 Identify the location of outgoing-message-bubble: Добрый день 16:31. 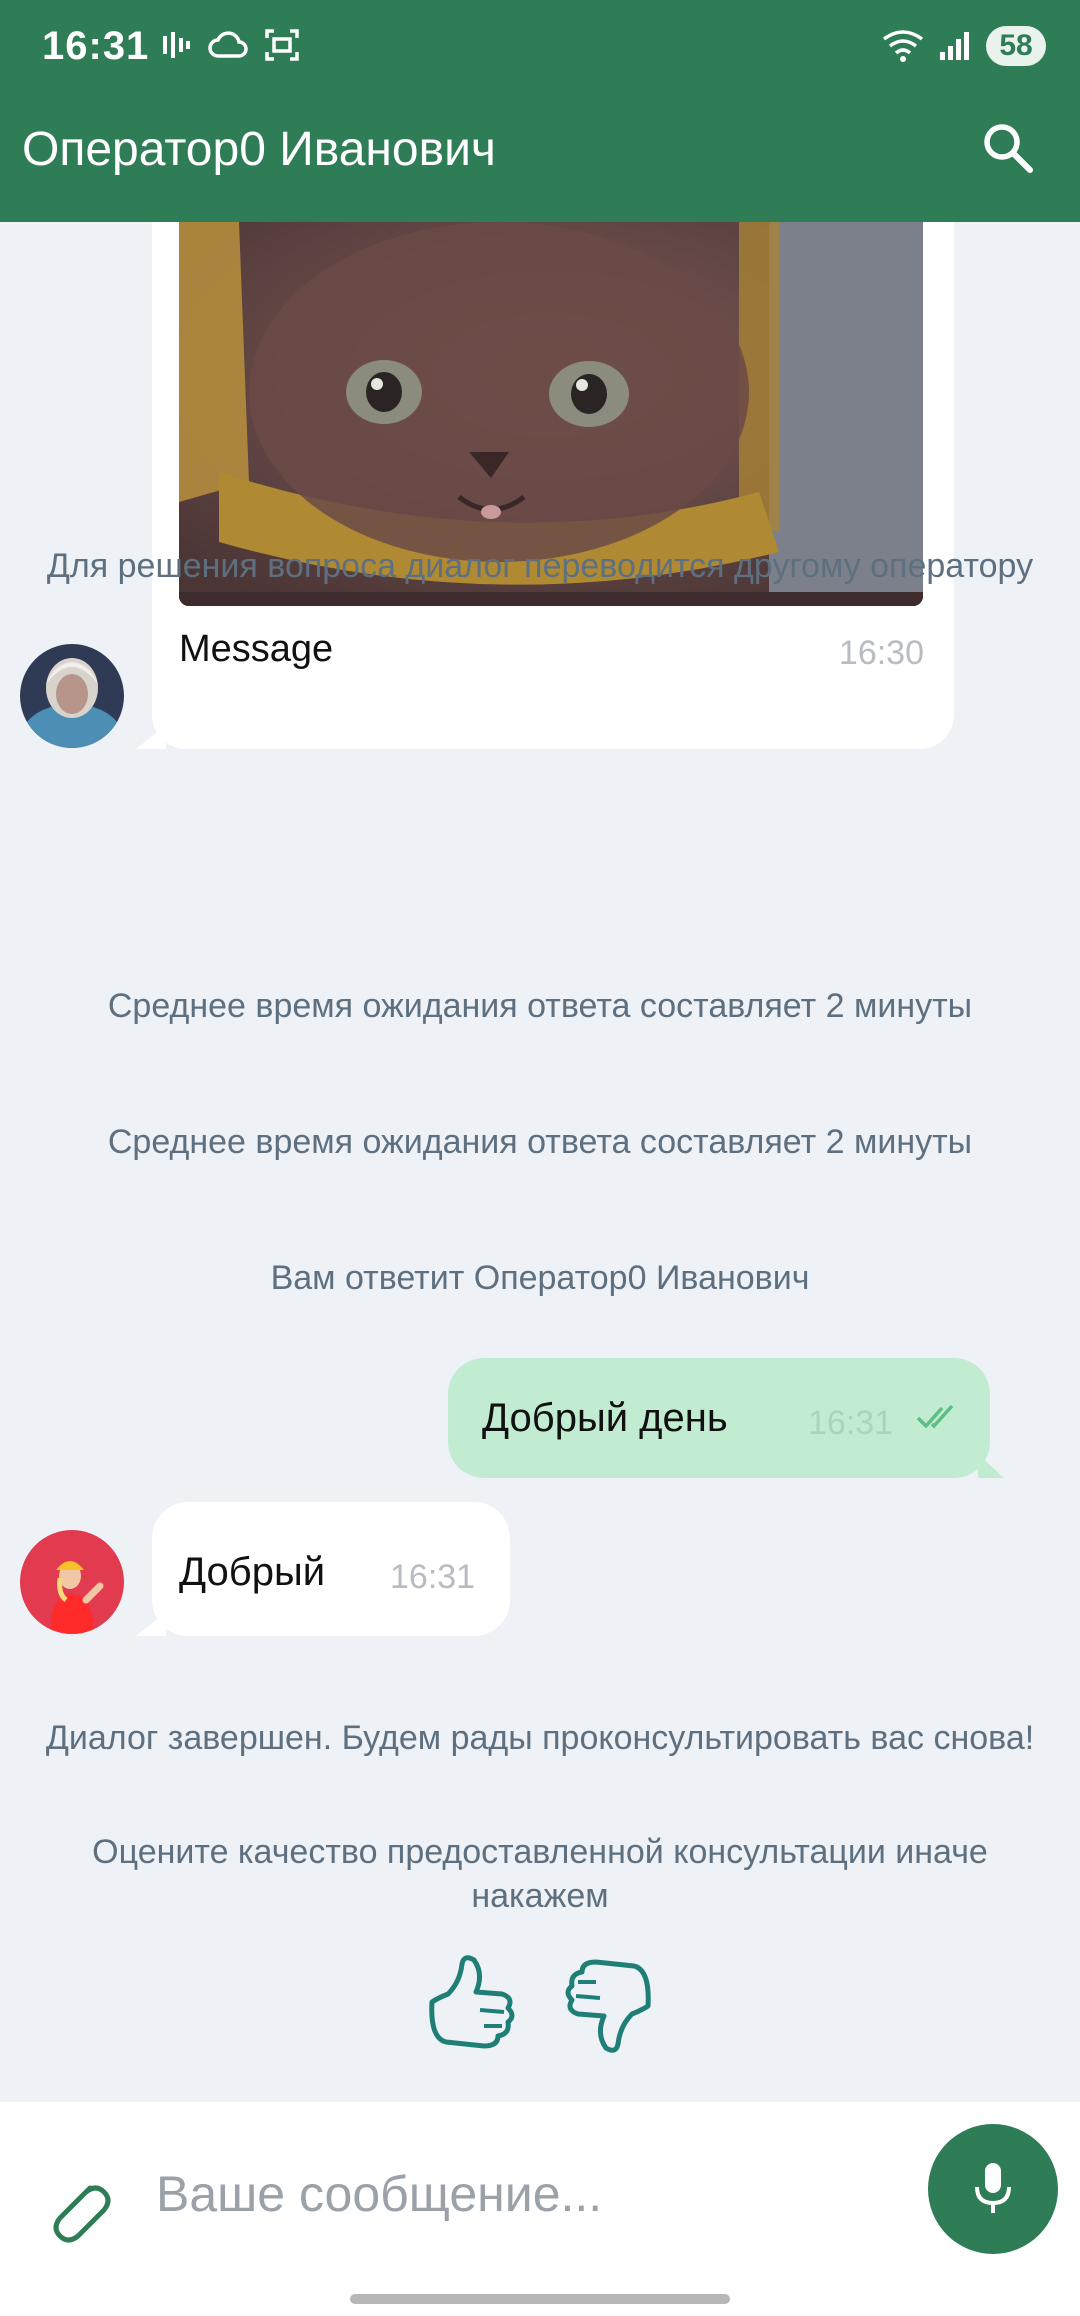
(719, 1418).